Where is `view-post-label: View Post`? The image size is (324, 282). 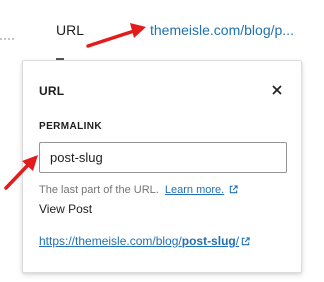
view-post-label: View Post is located at coordinates (66, 209).